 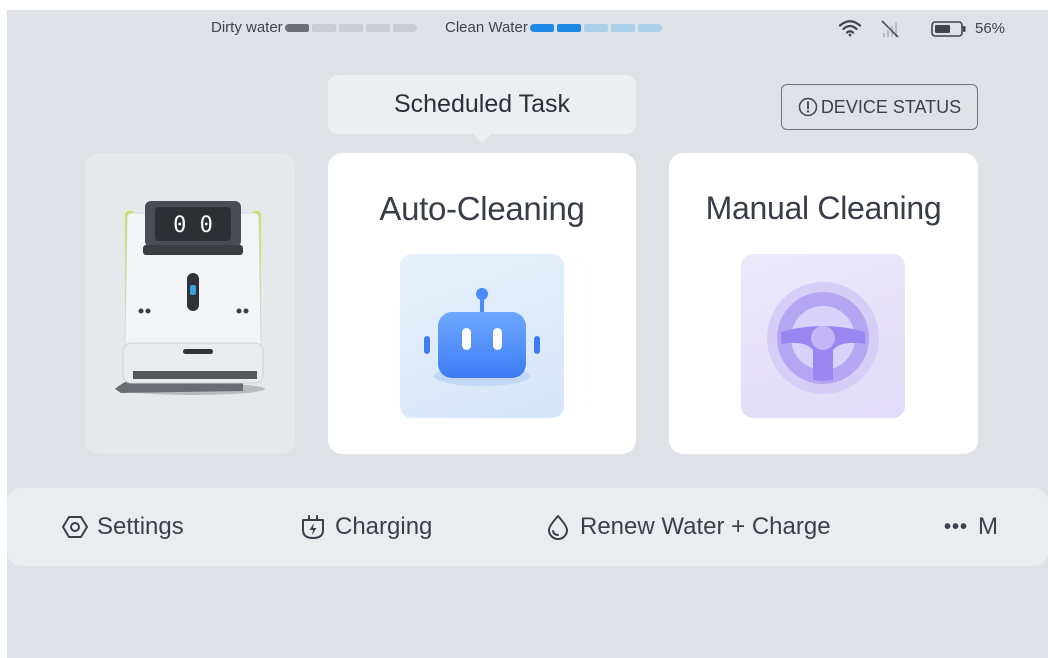 What do you see at coordinates (482, 208) in the screenshot?
I see `auto-cleaning-title: Auto-Cleaning` at bounding box center [482, 208].